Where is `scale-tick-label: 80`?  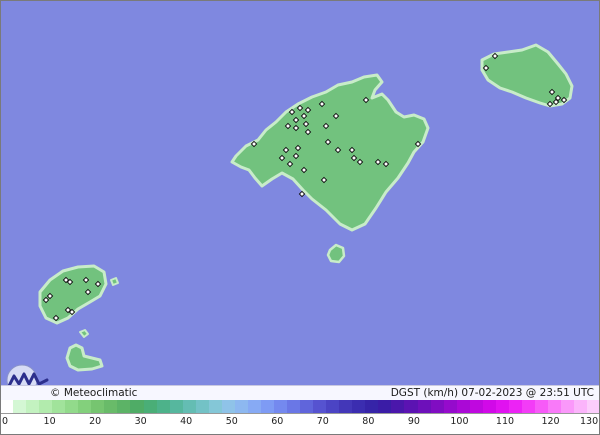
scale-tick-label: 80 is located at coordinates (368, 421).